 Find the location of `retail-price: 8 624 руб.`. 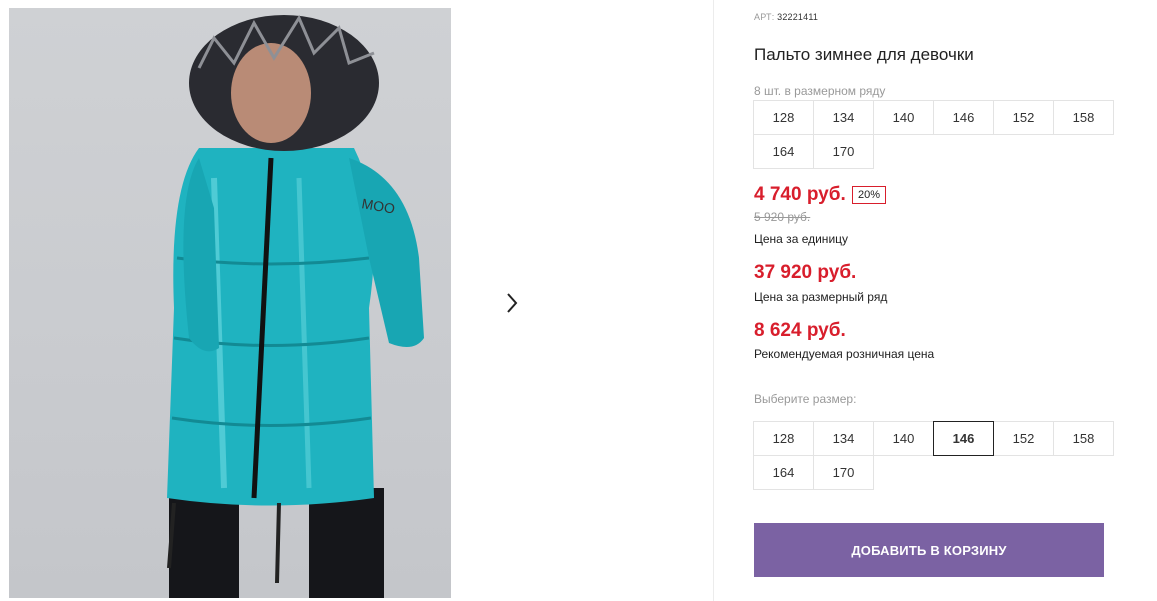

retail-price: 8 624 руб. is located at coordinates (800, 330).